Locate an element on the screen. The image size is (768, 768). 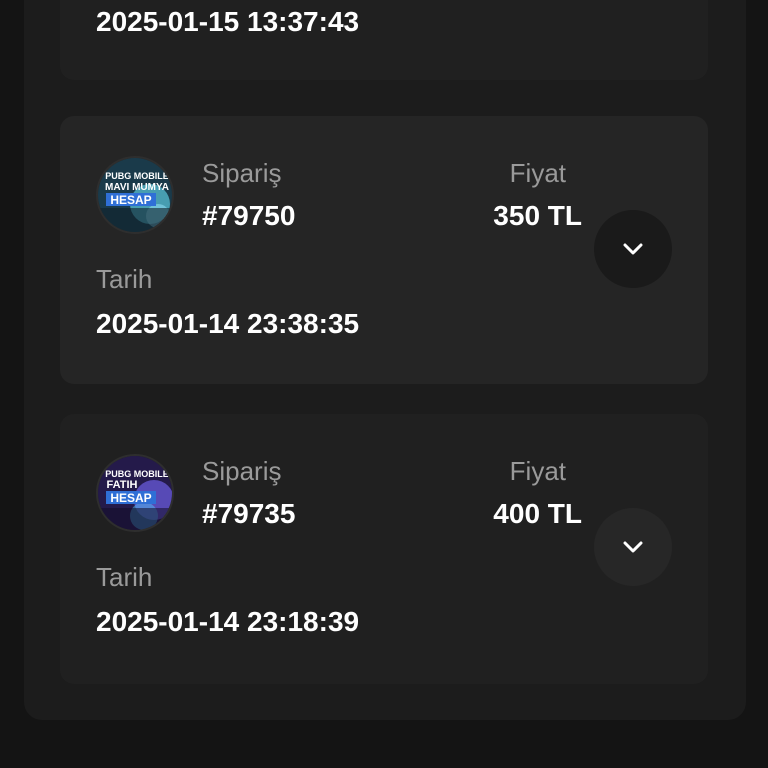
product-thumbnail: PUBG MOBILE MAVI MUMYA HESAP is located at coordinates (135, 195).